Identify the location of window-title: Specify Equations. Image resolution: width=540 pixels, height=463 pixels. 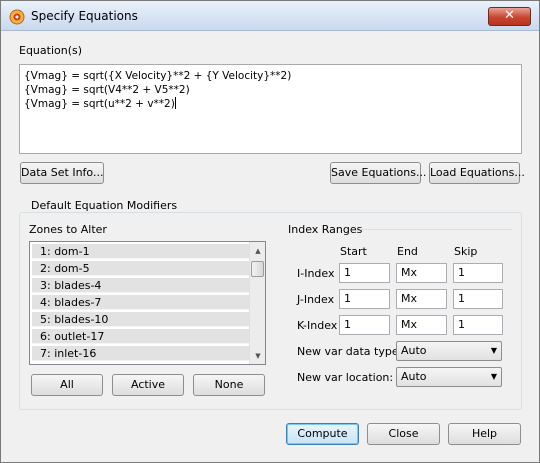
(84, 16).